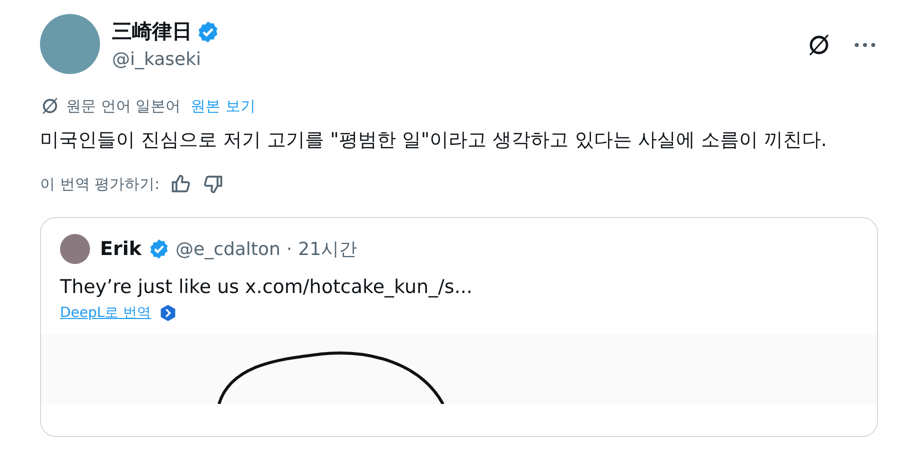  What do you see at coordinates (181, 184) in the screenshot?
I see `thumbs-up-icon` at bounding box center [181, 184].